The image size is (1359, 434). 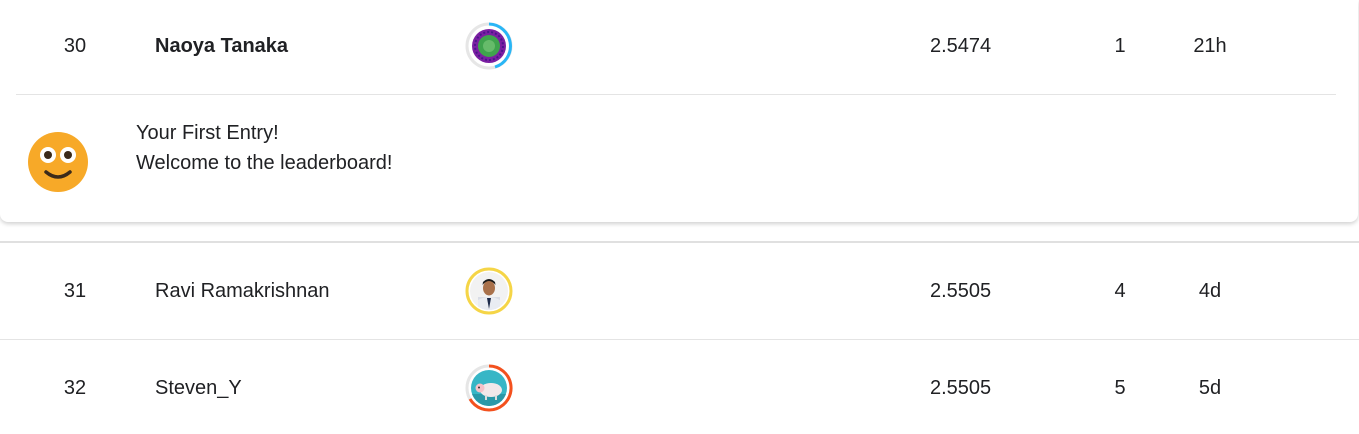 I want to click on row-divider, so click(x=676, y=94).